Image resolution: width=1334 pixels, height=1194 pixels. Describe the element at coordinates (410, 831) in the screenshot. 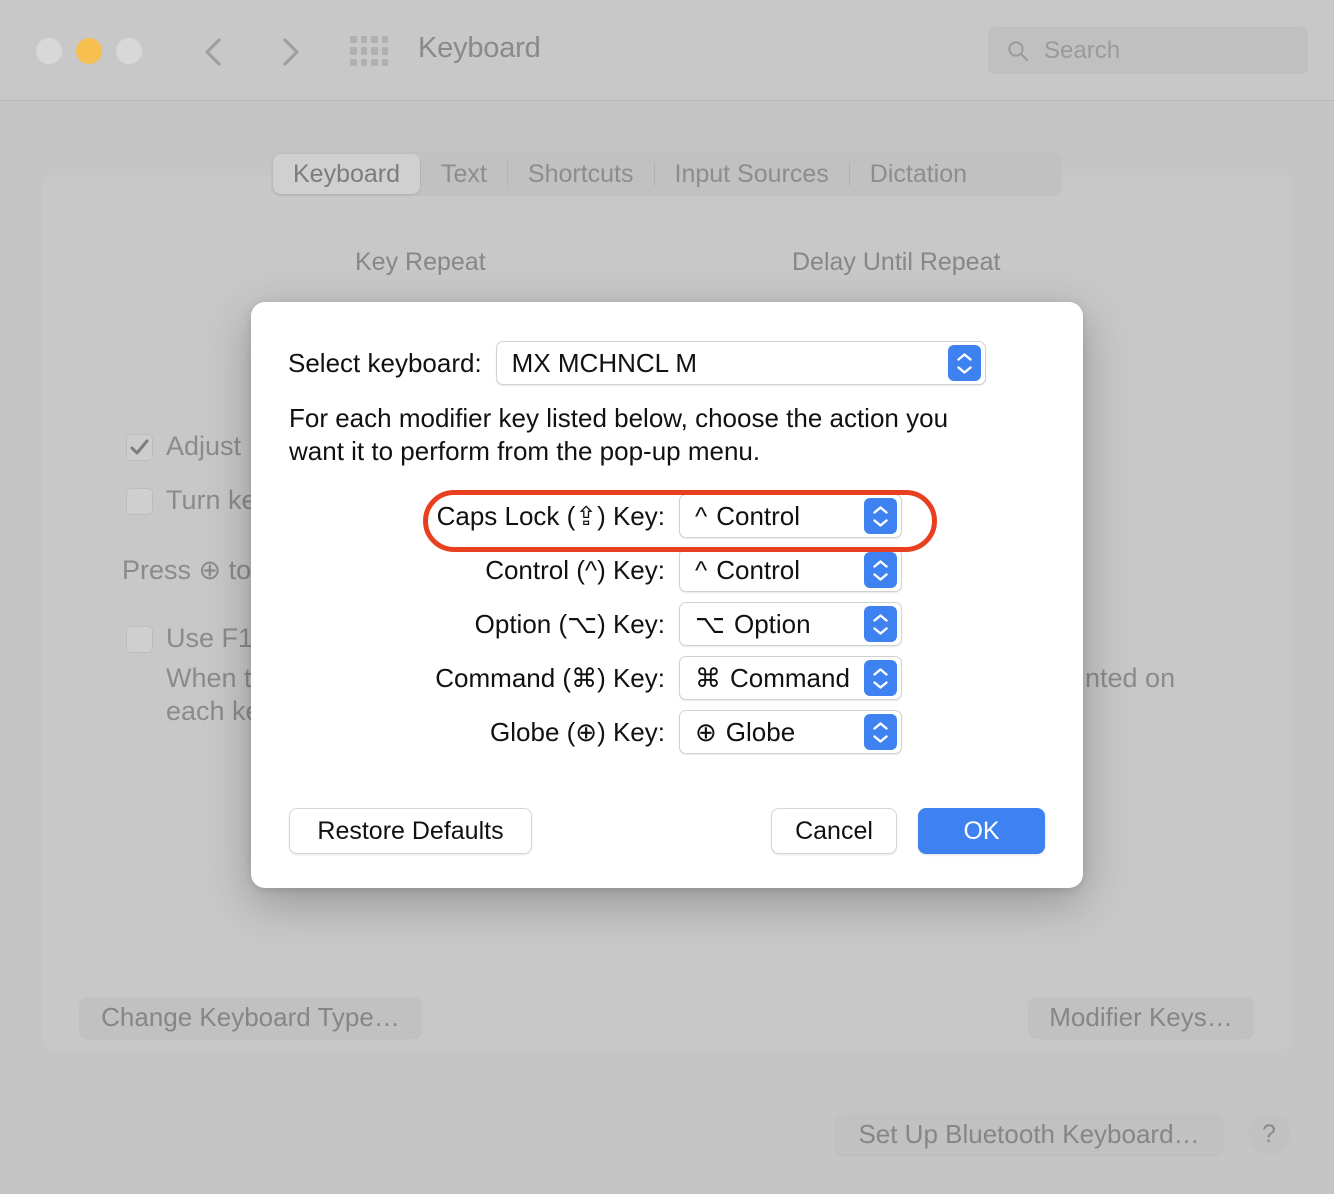

I see `restore-defaults-button: Restore Defaults` at that location.